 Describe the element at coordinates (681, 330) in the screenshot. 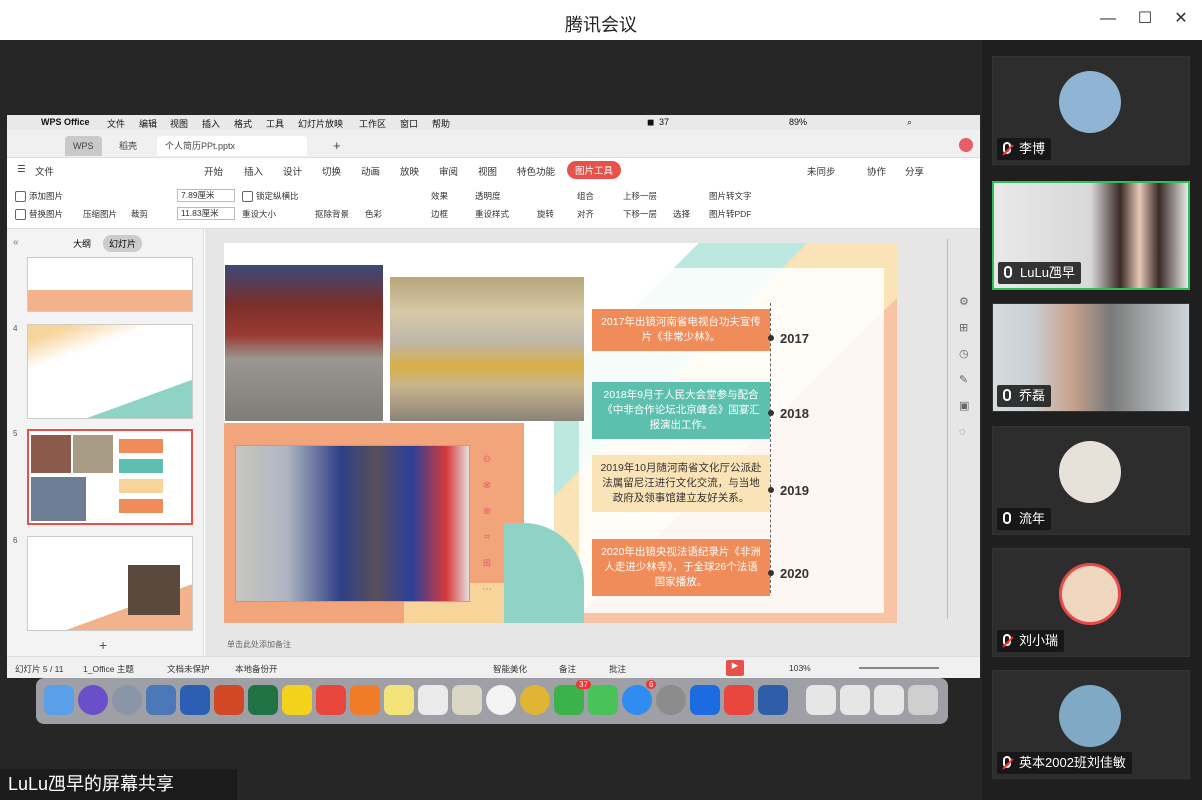

I see `timeline-box-2017: 2017年出镜河南省电视台功夫宣传片《非常少林》。` at that location.